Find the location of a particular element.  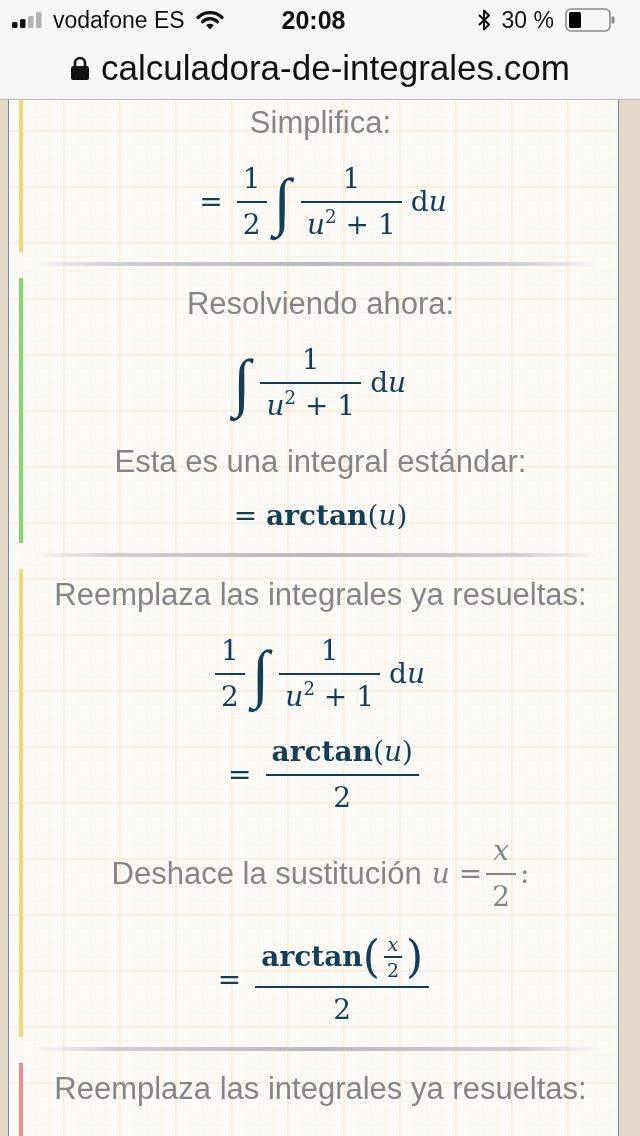

bluetooth-icon is located at coordinates (483, 20).